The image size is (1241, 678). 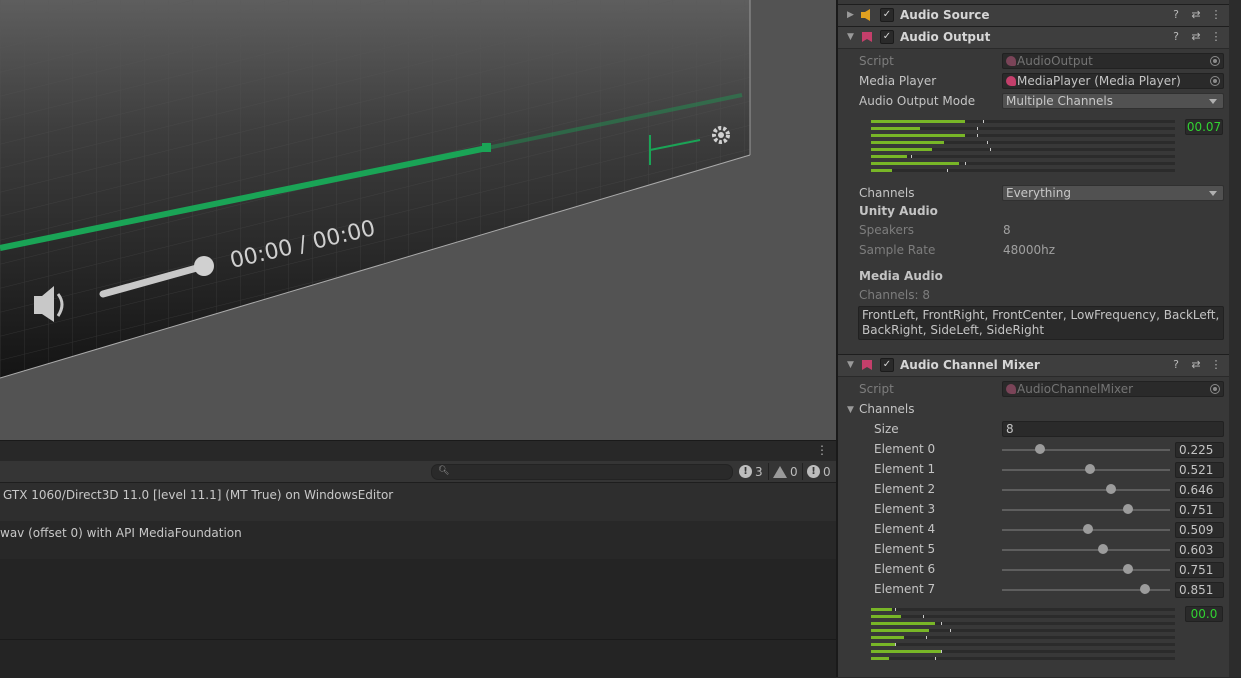 I want to click on mixer-element-row: Element 1 0.521, so click(x=1033, y=470).